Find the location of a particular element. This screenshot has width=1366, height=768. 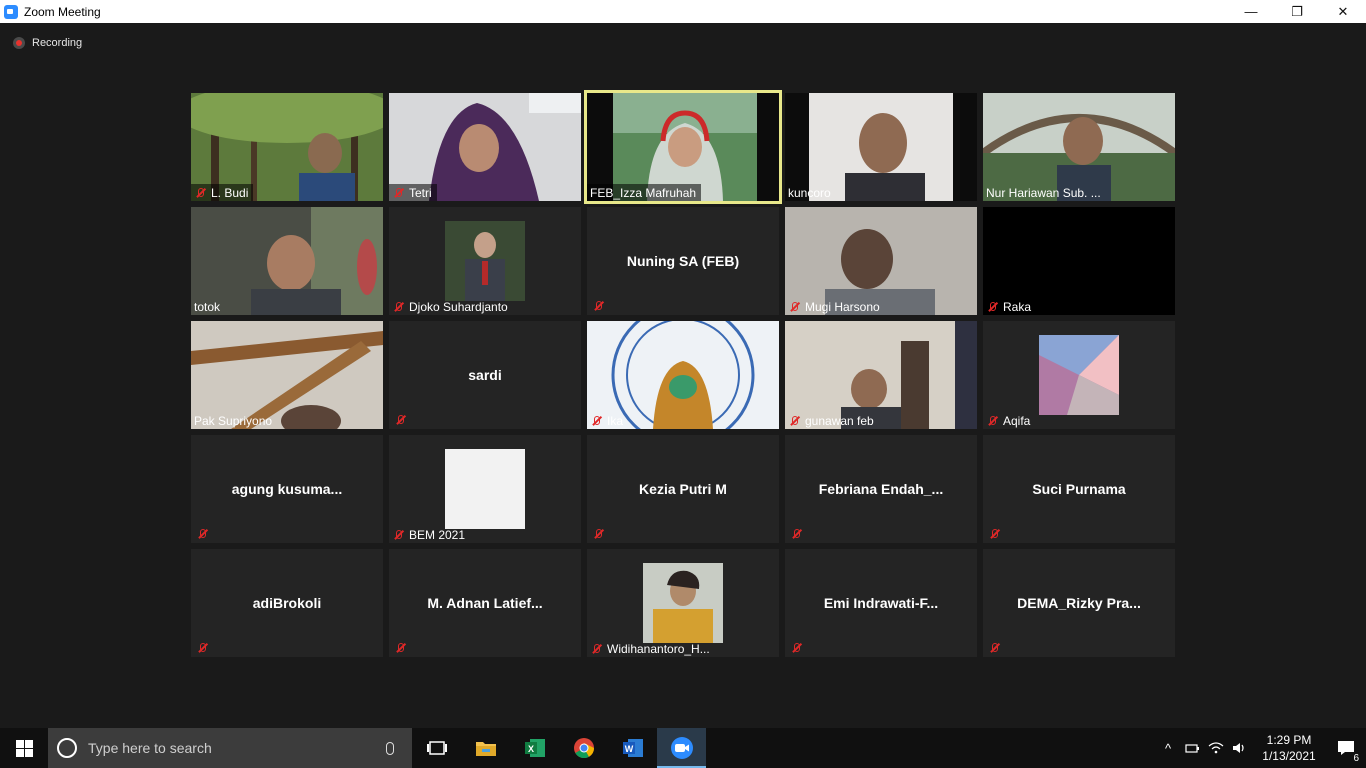

chrome-button is located at coordinates (583, 748).